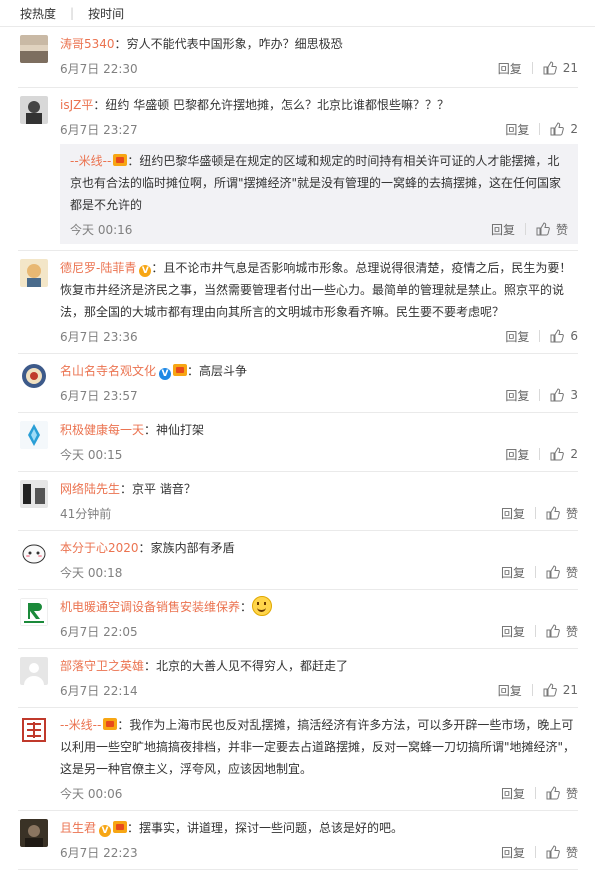 The height and width of the screenshot is (870, 595). What do you see at coordinates (99, 68) in the screenshot?
I see `comment-time: 6月7日 22:30` at bounding box center [99, 68].